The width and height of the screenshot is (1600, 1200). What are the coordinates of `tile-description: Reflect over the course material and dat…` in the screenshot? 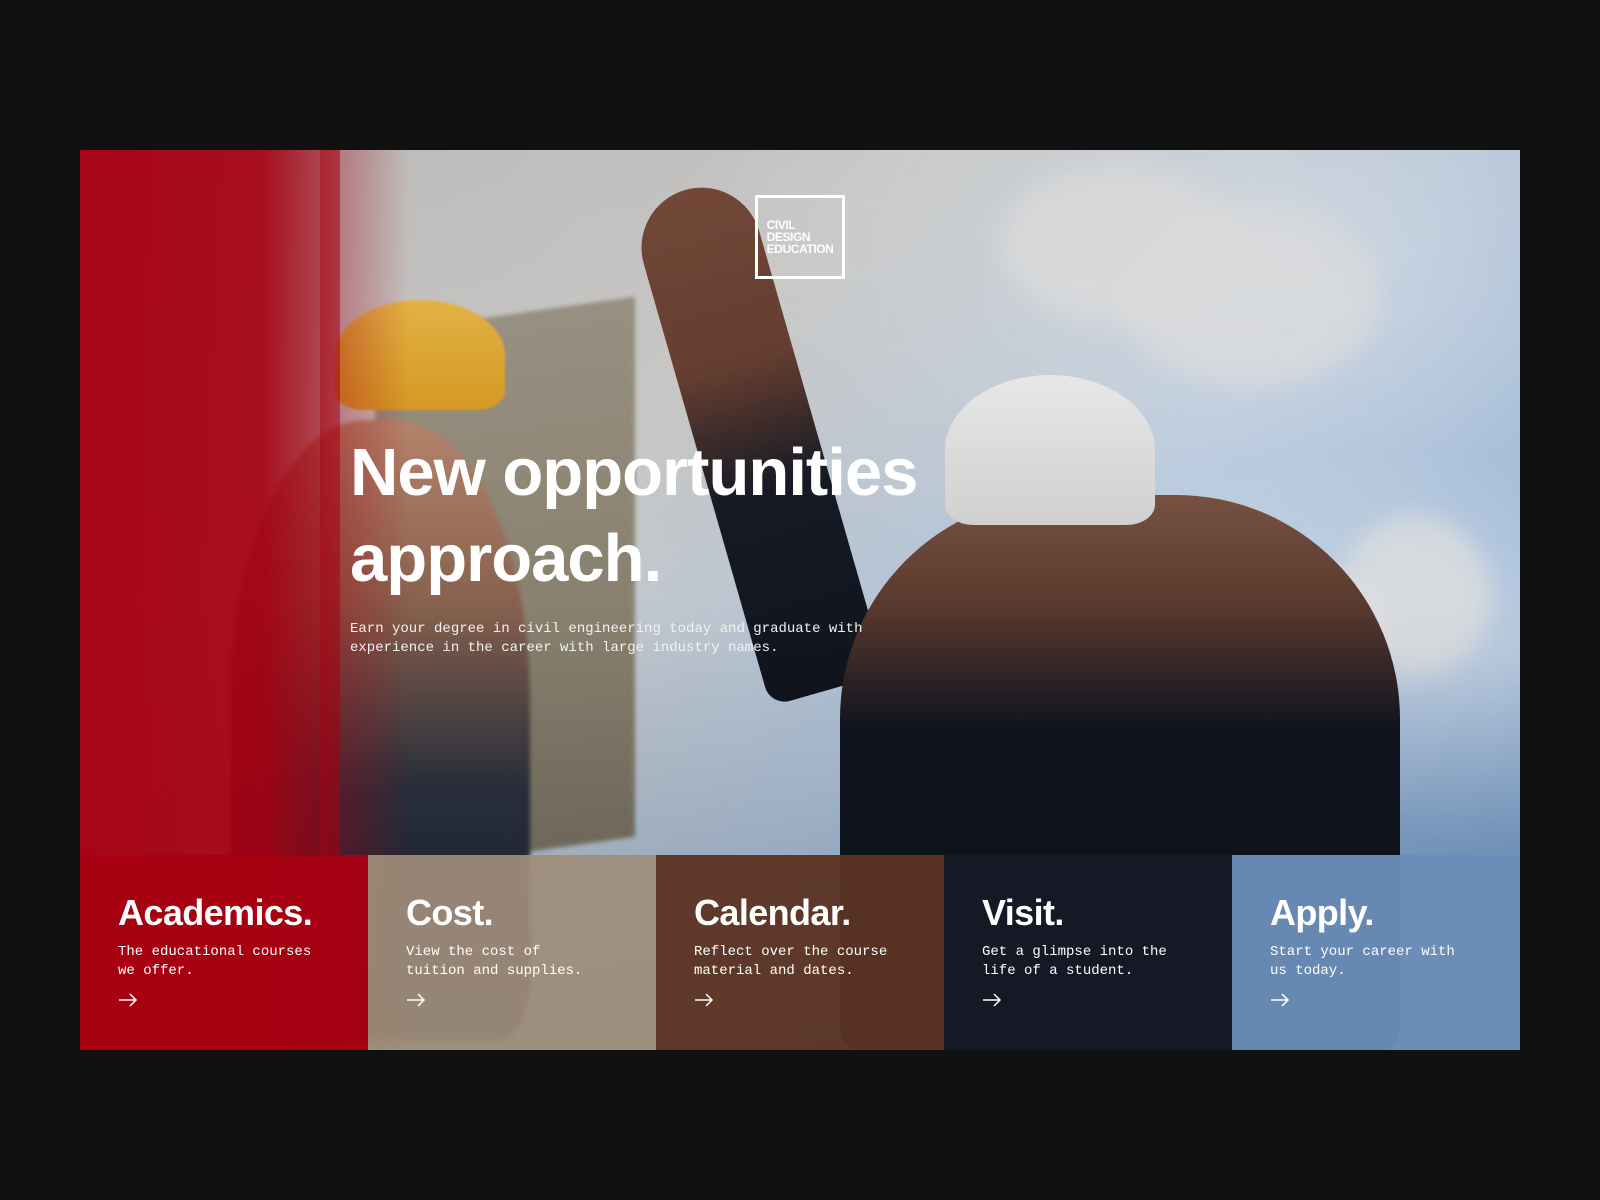 It's located at (791, 961).